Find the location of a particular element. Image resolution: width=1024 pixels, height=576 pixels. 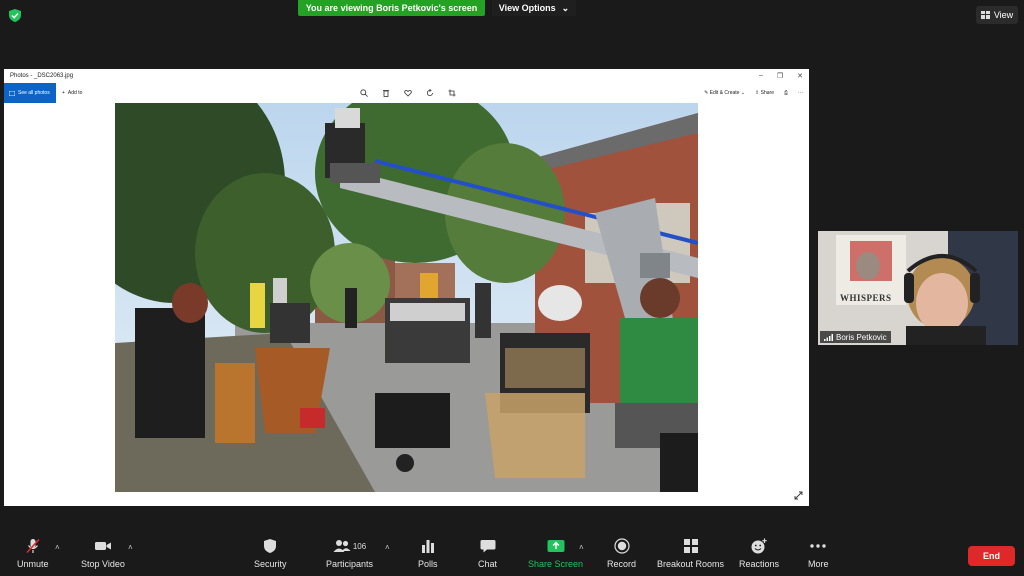

print-icon: ⎙ is located at coordinates (786, 93).